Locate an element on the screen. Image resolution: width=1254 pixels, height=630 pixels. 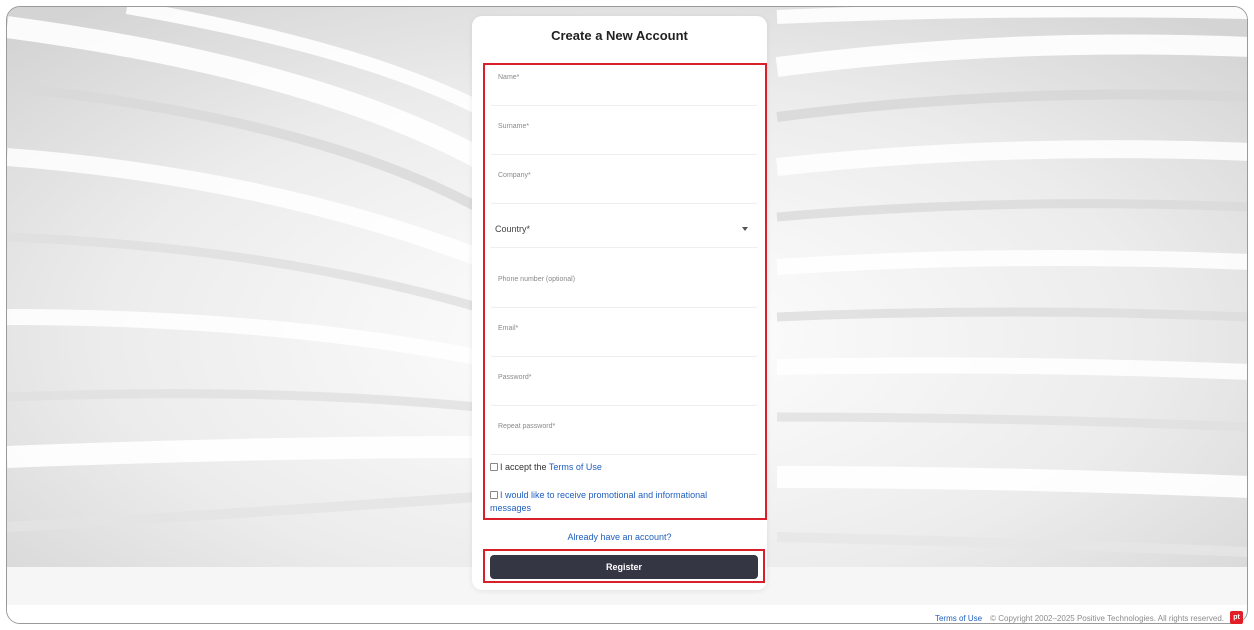
terms-checkbox-row: I accept the Terms of Use is located at coordinates (620, 467).